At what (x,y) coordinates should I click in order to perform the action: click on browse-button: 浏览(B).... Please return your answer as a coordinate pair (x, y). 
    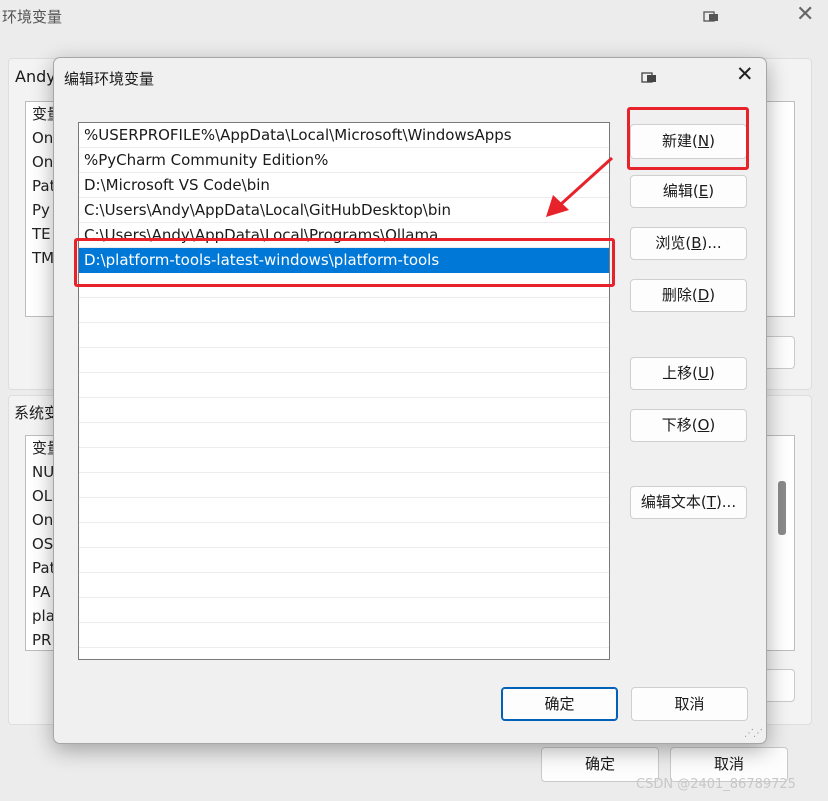
    Looking at the image, I should click on (688, 243).